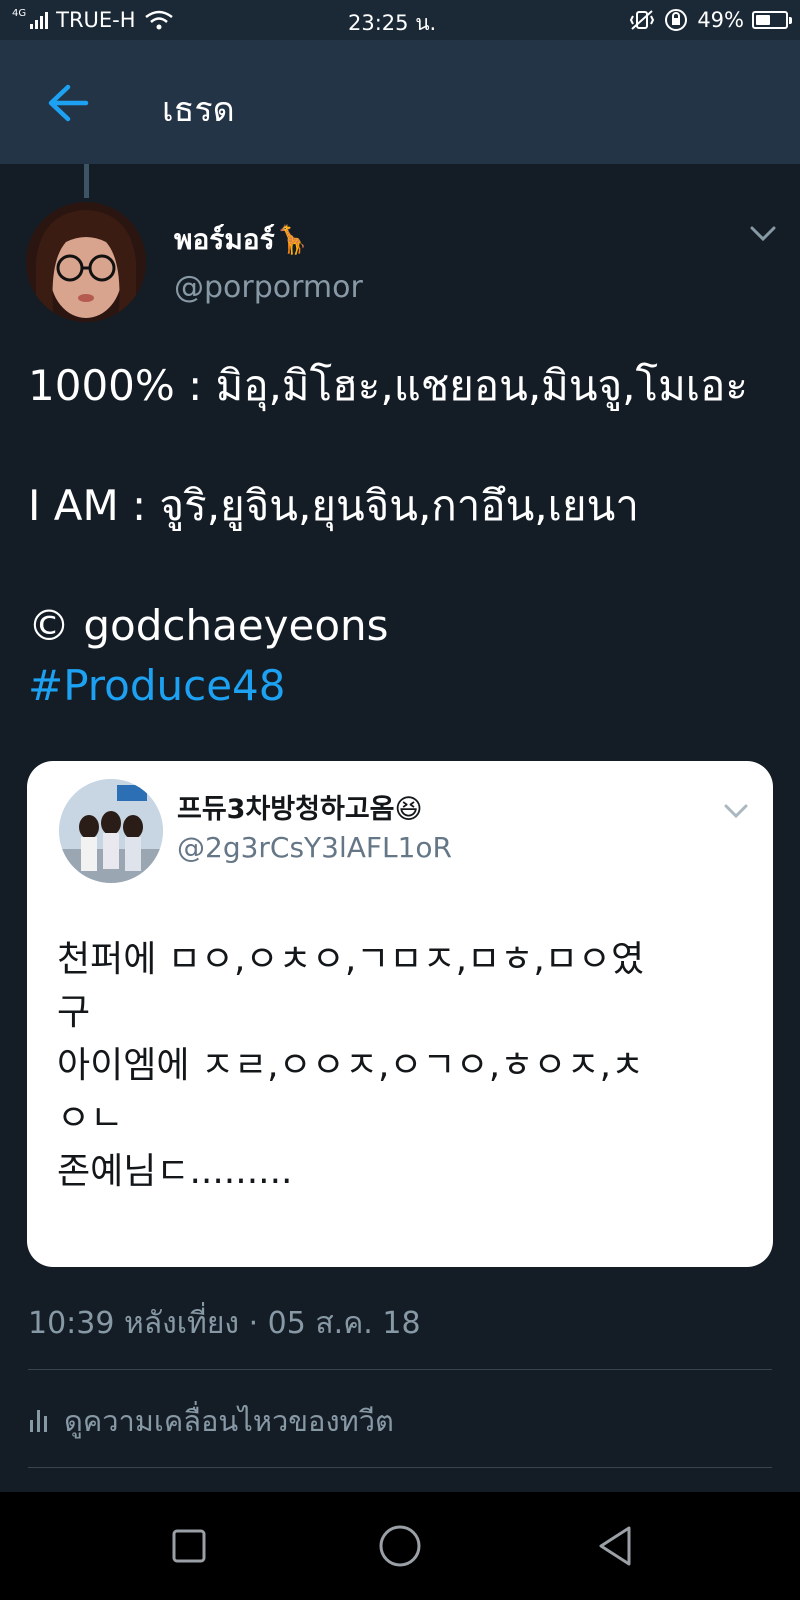  What do you see at coordinates (268, 287) in the screenshot?
I see `user-handle: @porpormor` at bounding box center [268, 287].